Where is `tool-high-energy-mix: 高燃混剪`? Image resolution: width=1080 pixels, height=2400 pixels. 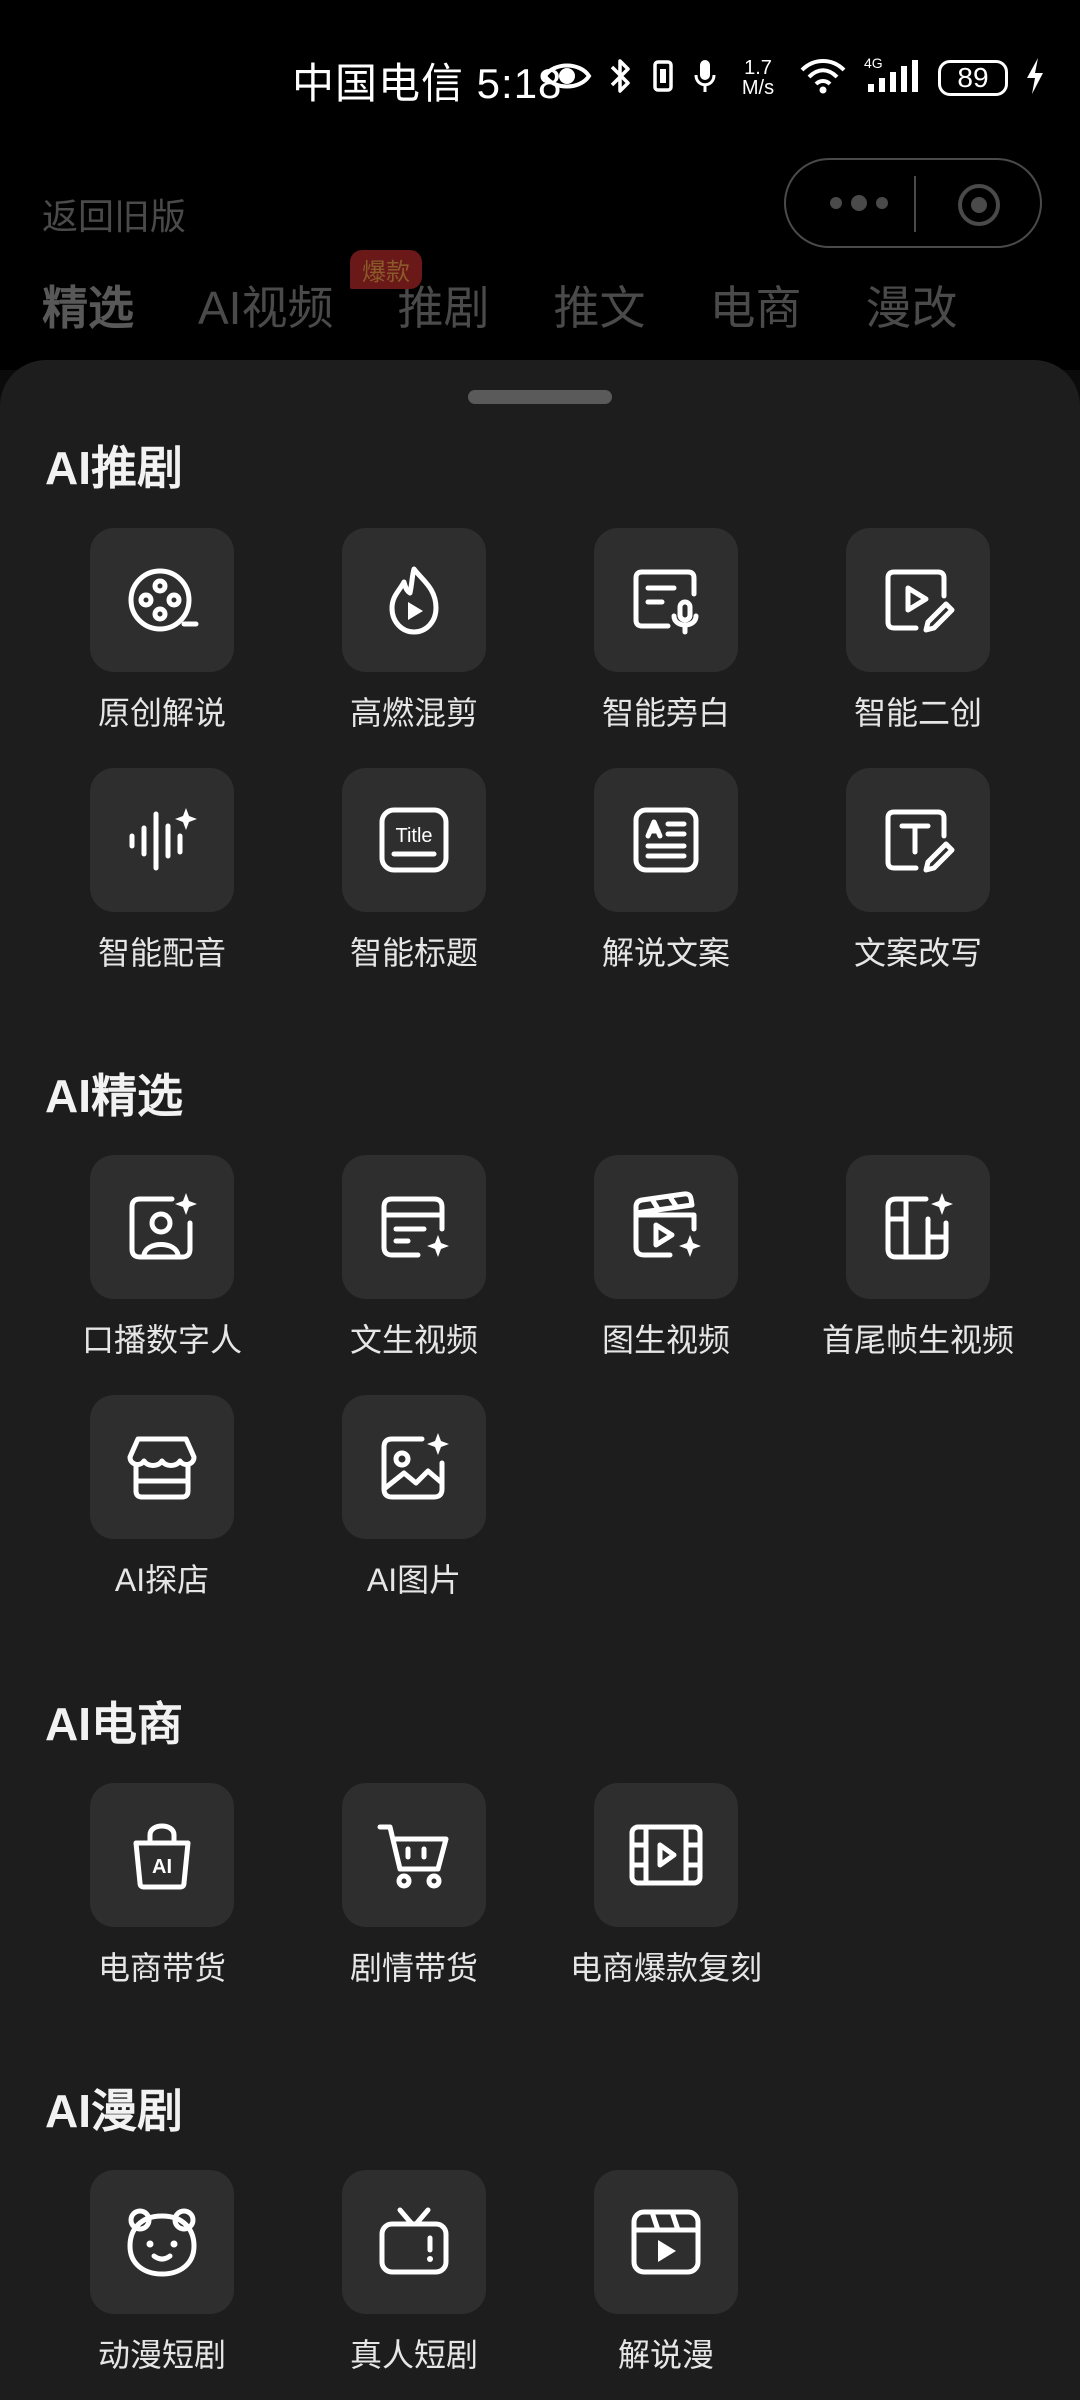 tool-high-energy-mix: 高燃混剪 is located at coordinates (414, 638).